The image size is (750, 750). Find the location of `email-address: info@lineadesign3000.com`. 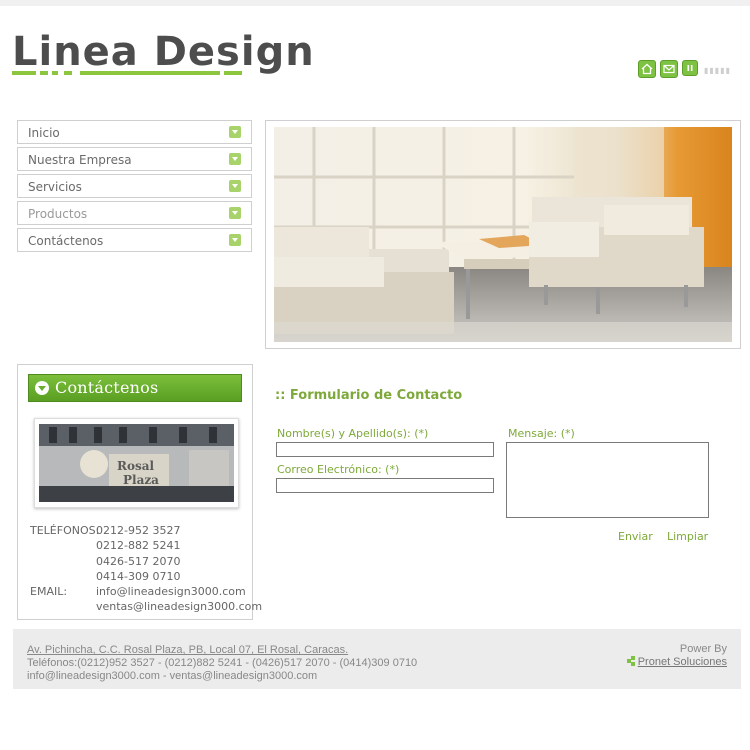

email-address: info@lineadesign3000.com is located at coordinates (171, 592).